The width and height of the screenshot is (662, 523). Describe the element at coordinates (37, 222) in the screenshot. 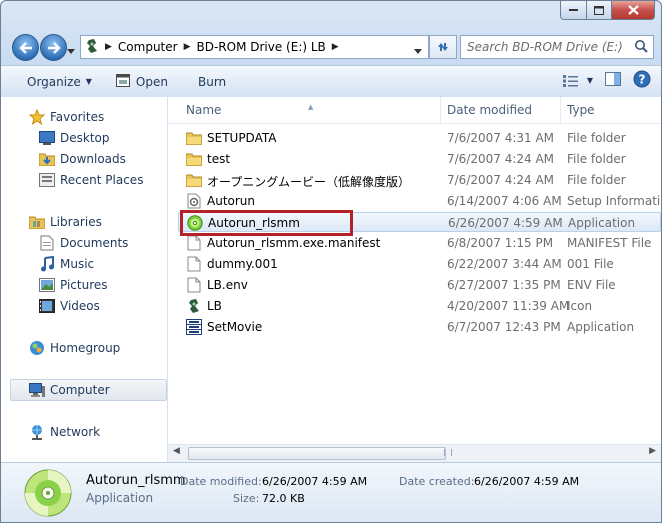

I see `libraries-icon` at that location.